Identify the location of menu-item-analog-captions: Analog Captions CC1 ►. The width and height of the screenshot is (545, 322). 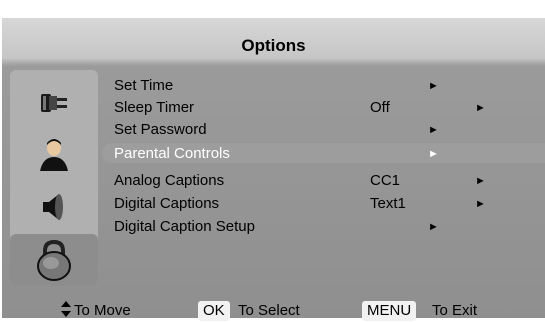
(323, 180).